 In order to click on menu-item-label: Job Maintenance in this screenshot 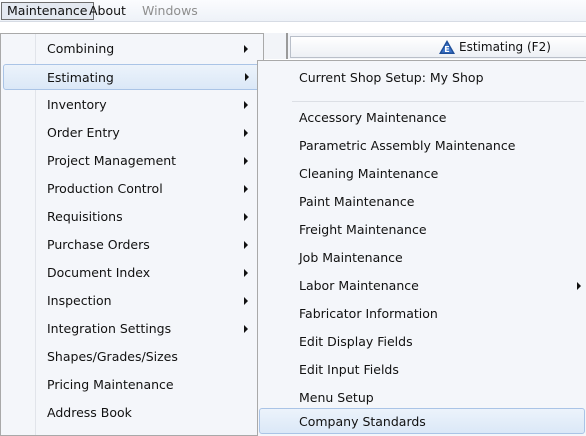, I will do `click(351, 257)`.